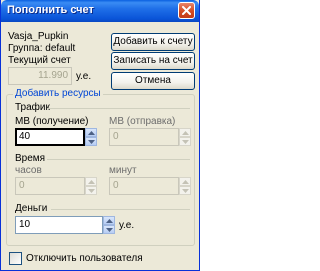  What do you see at coordinates (123, 170) in the screenshot?
I see `minutes-label: минут` at bounding box center [123, 170].